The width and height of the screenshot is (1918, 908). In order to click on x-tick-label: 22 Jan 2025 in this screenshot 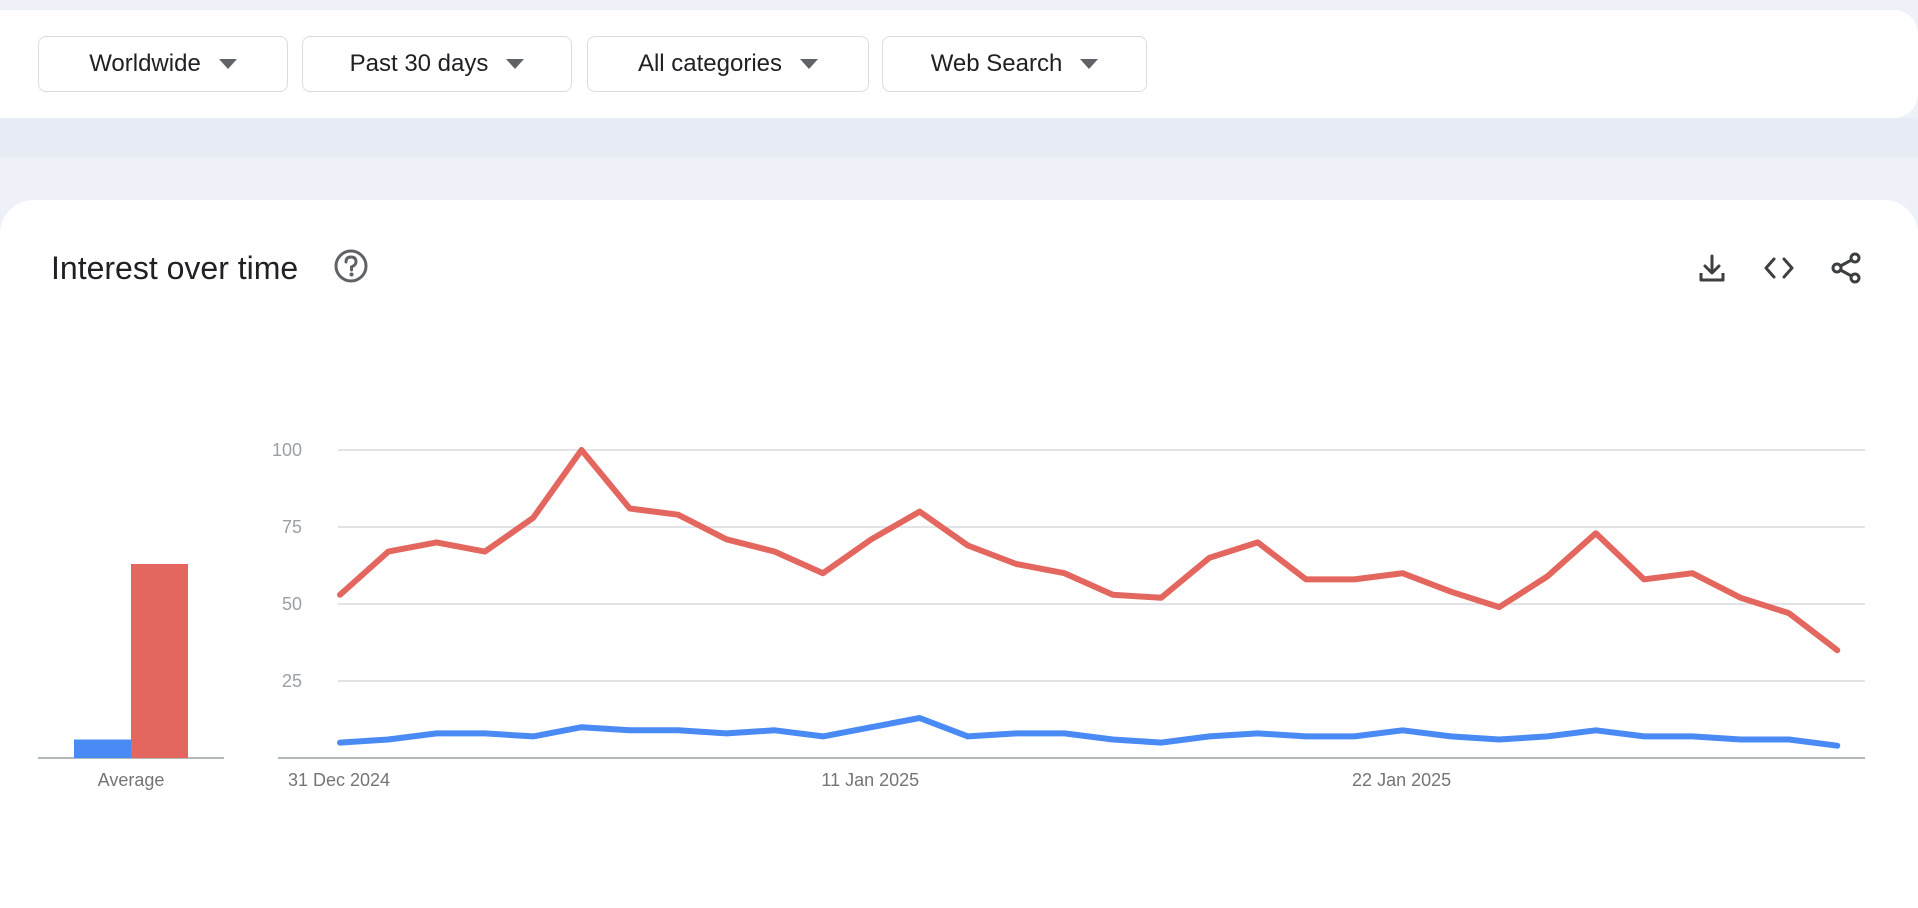, I will do `click(1401, 780)`.